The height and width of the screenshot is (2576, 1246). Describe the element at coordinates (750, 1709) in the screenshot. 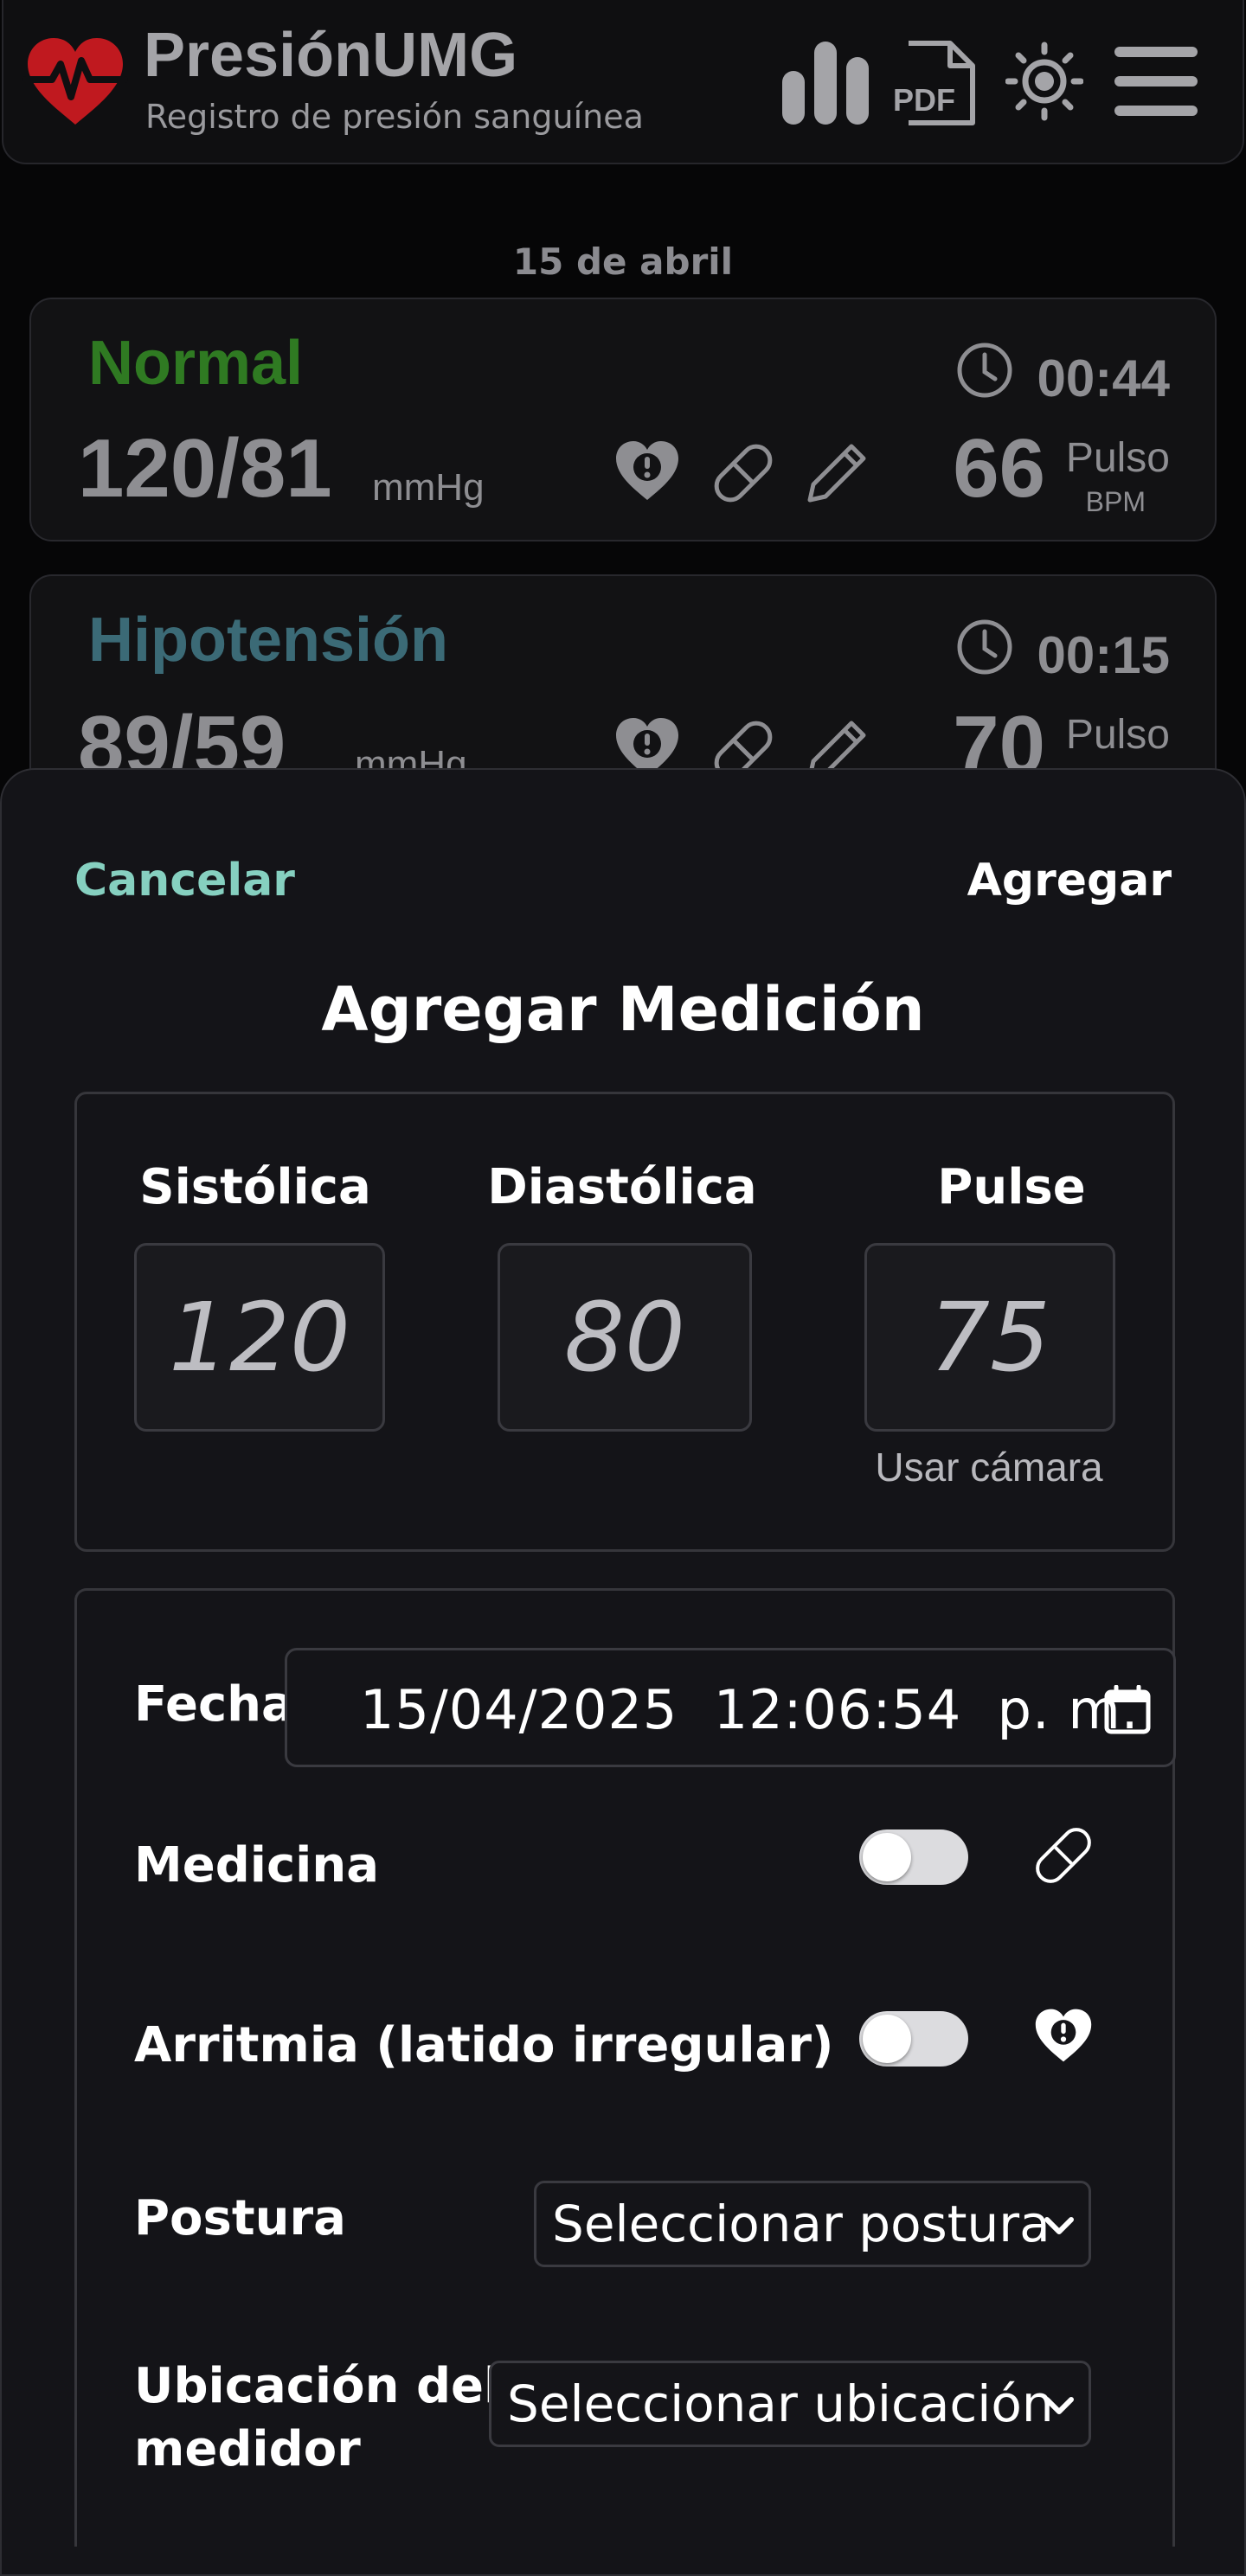

I see `date-time-value: 15/04/2025 12:06:54 p. m.` at that location.